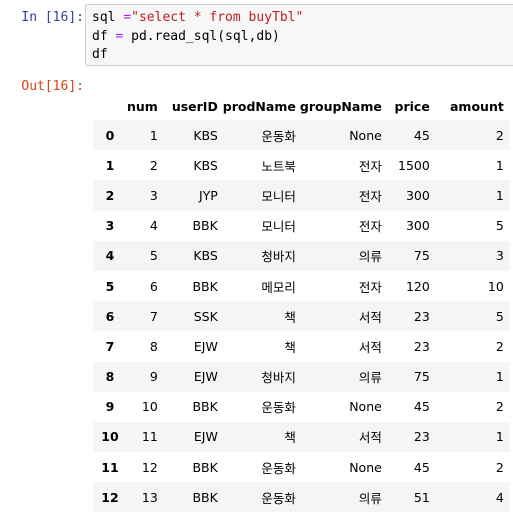 The width and height of the screenshot is (513, 516). I want to click on table-cell-num: 5, so click(153, 256).